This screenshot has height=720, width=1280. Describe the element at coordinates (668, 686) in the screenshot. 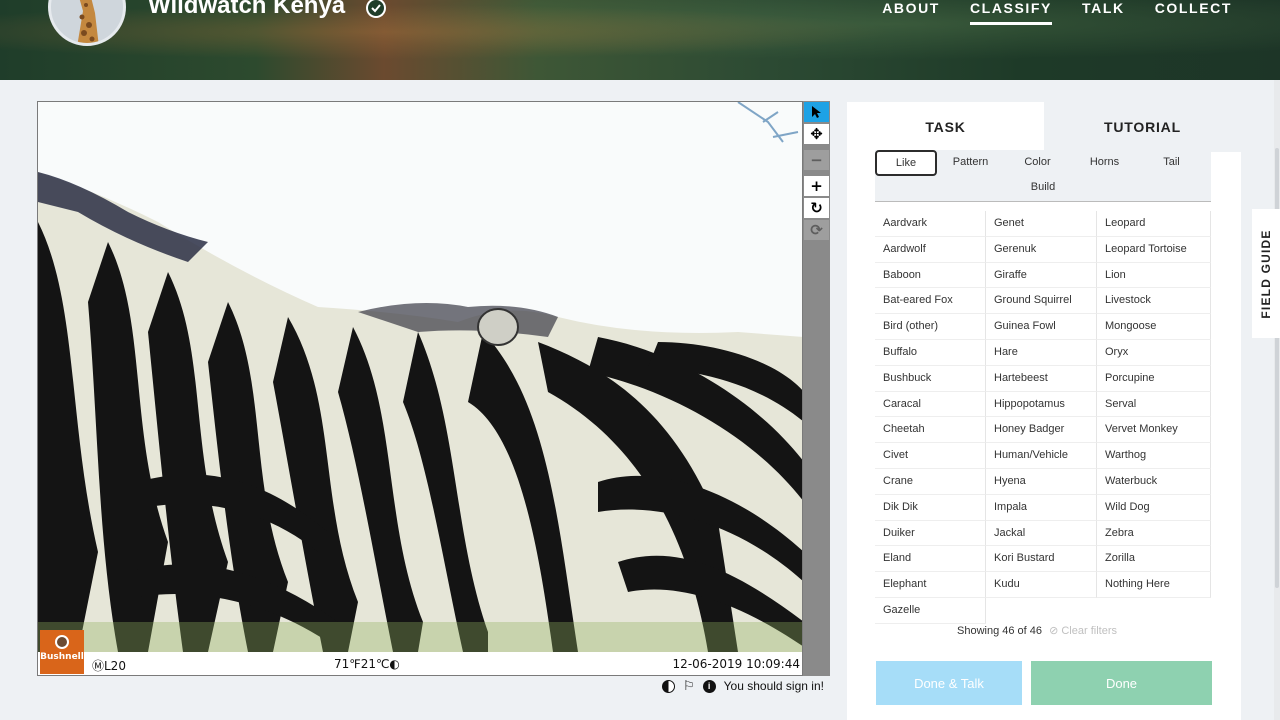

I see `invert-colors-icon` at that location.